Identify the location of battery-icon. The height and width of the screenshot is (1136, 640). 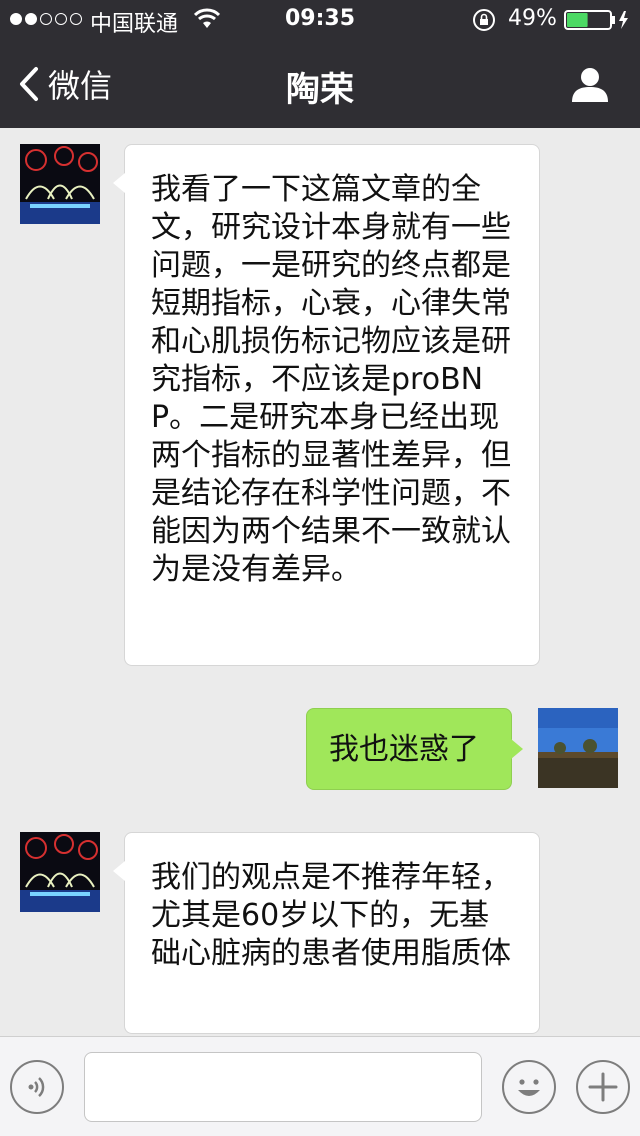
(596, 20).